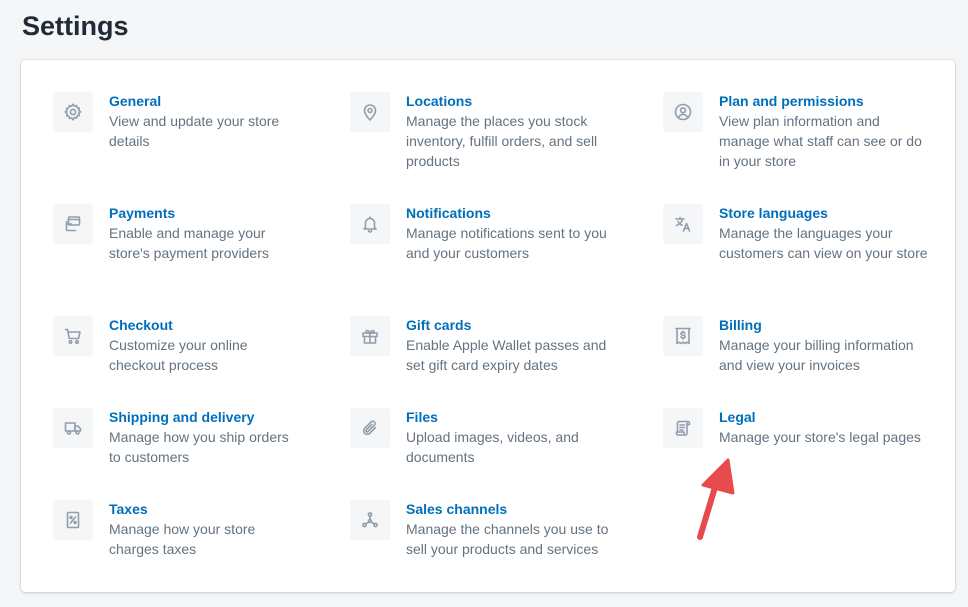 This screenshot has height=607, width=968. What do you see at coordinates (75, 26) in the screenshot?
I see `page-title: Settings` at bounding box center [75, 26].